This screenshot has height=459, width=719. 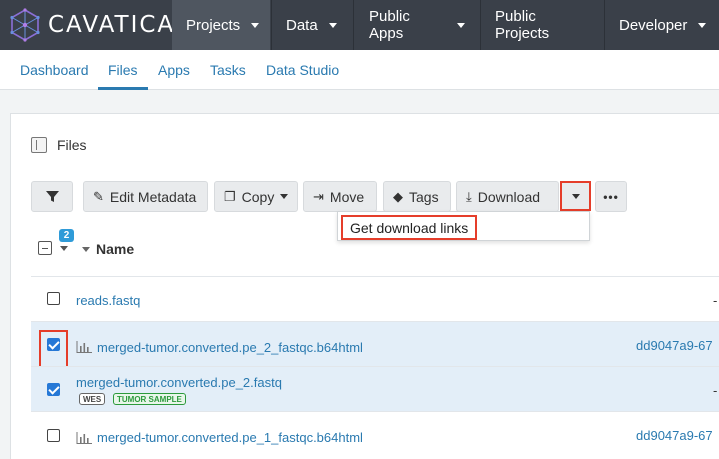 I want to click on brand-name: CAVATICA, so click(x=112, y=25).